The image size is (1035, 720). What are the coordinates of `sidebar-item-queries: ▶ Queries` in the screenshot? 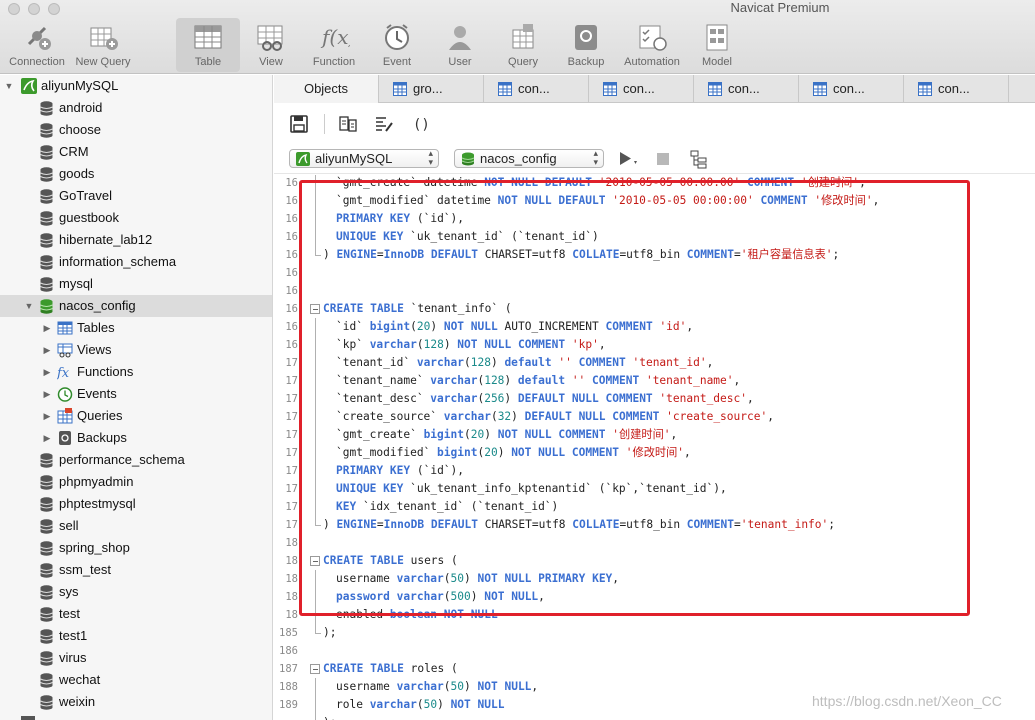 It's located at (136, 416).